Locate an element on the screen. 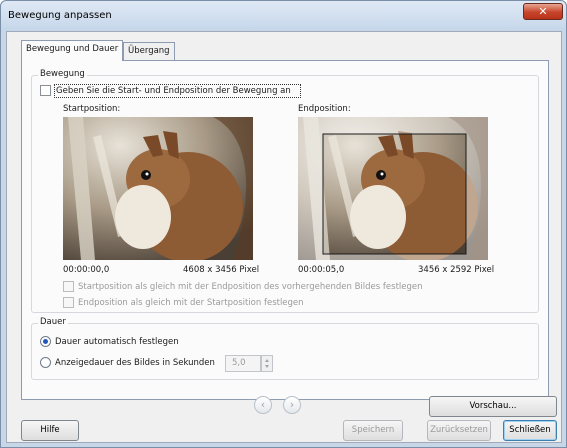  duration-legend: Dauer is located at coordinates (53, 322).